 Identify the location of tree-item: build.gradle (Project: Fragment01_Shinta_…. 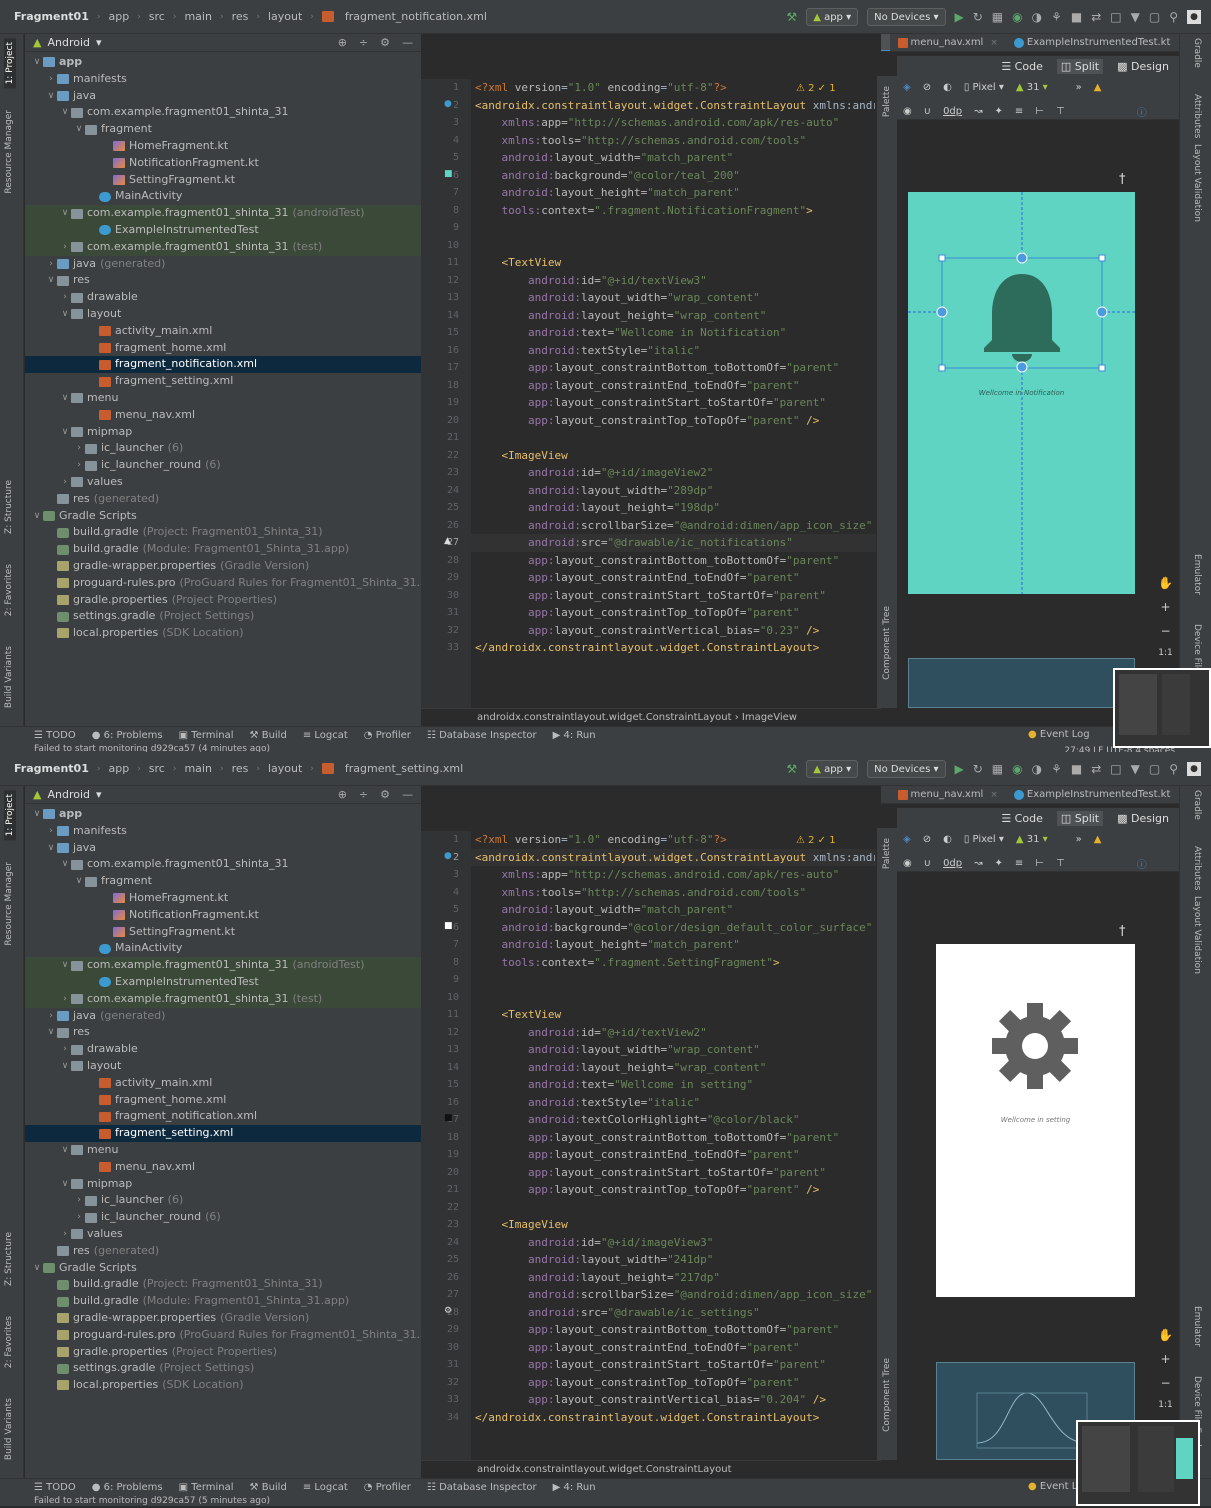
(223, 1284).